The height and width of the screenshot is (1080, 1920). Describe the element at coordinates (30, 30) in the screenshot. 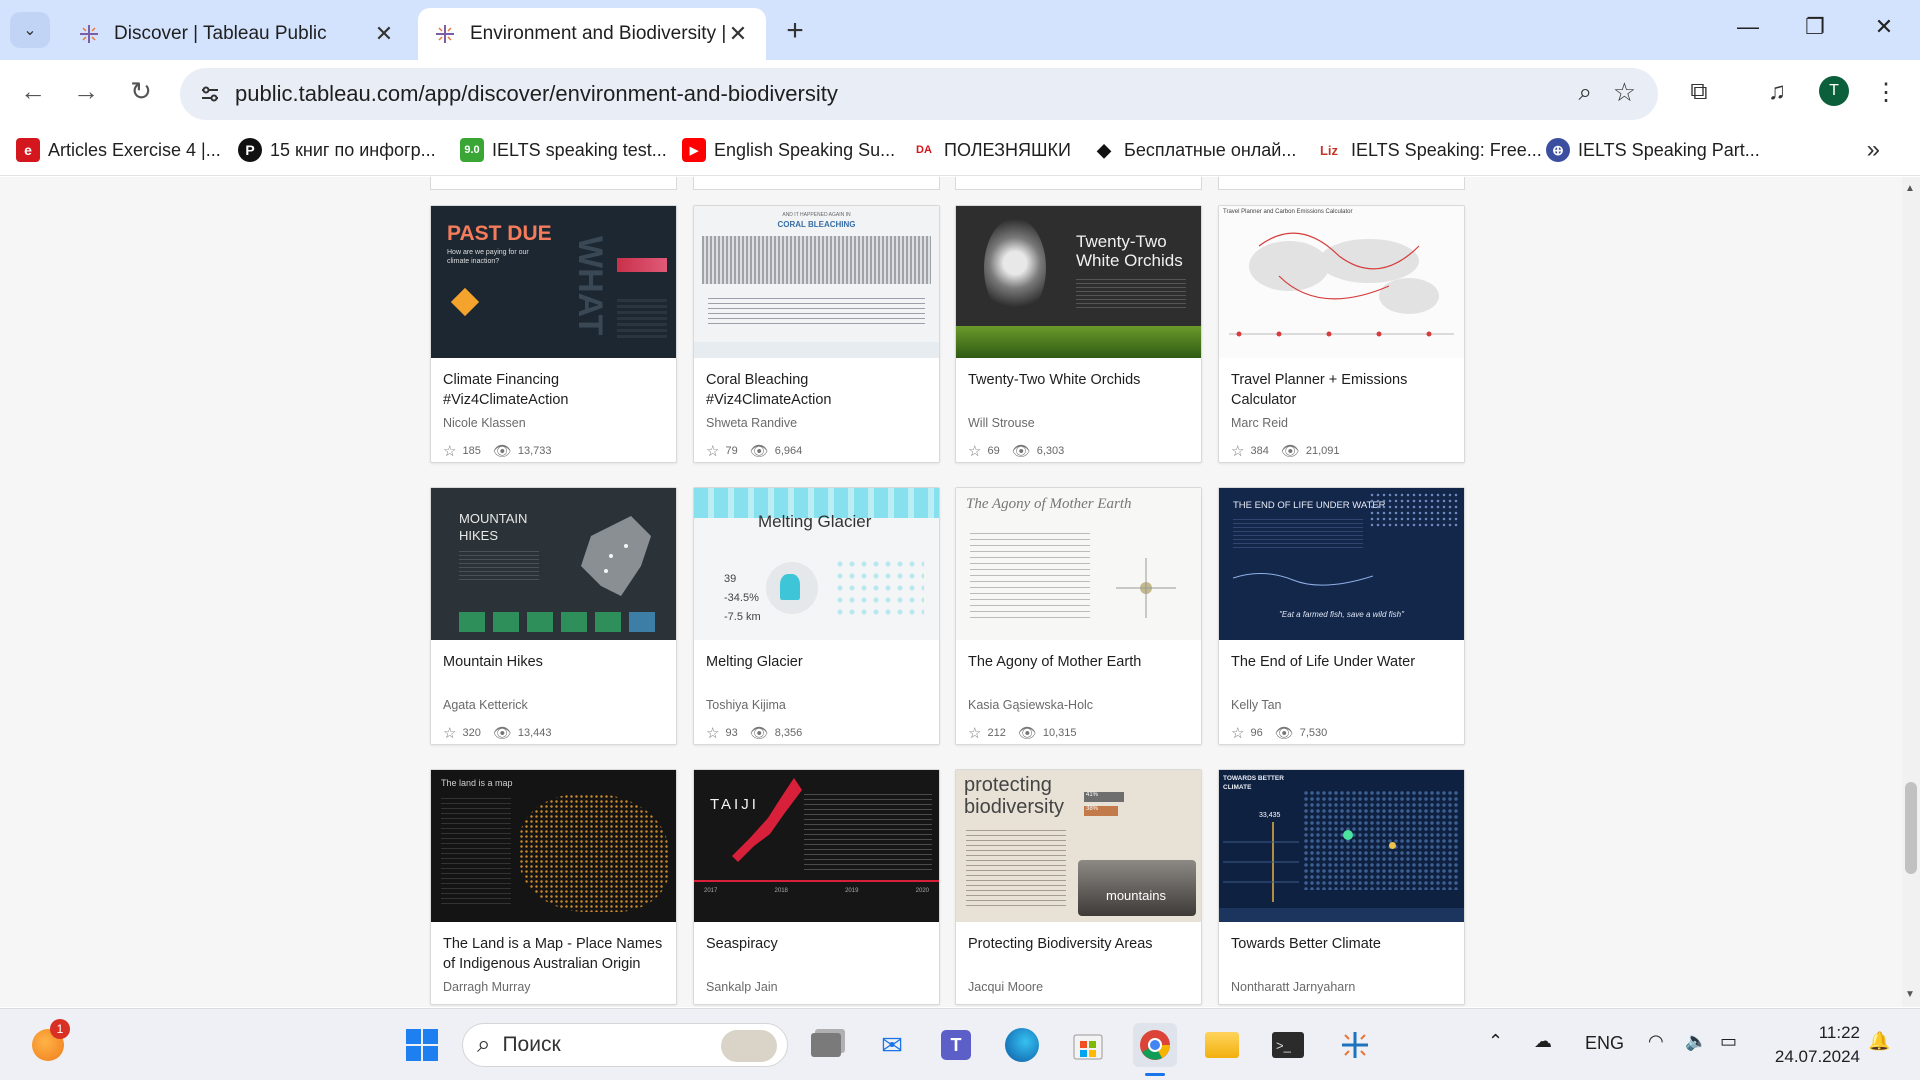

I see `tab-search-button: ⌄` at that location.